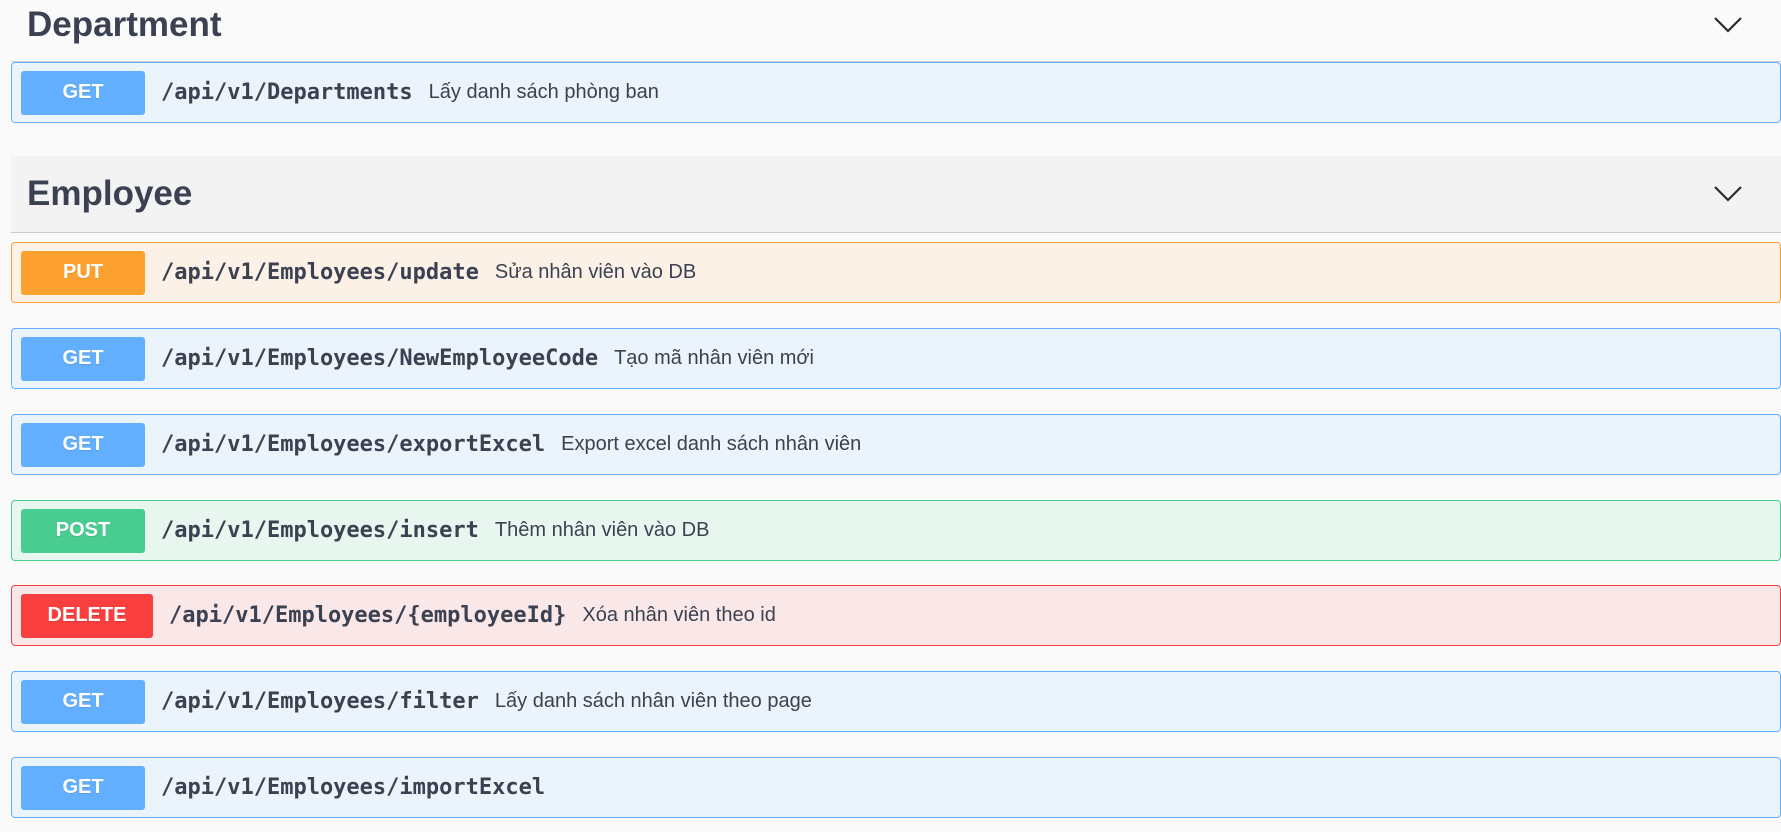  What do you see at coordinates (320, 701) in the screenshot?
I see `operation-path: /api/v1/Employees/filter` at bounding box center [320, 701].